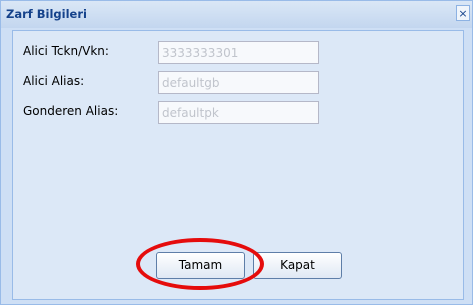  I want to click on close-button: Kapat, so click(297, 265).